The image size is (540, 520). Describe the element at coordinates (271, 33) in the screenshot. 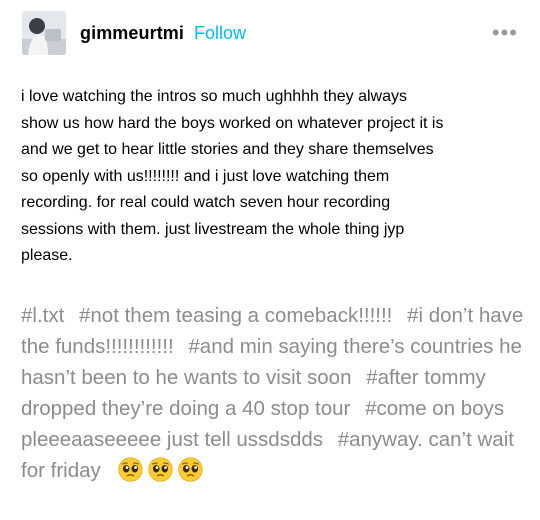

I see `post-header: gimmeurtmi Follow •••` at that location.